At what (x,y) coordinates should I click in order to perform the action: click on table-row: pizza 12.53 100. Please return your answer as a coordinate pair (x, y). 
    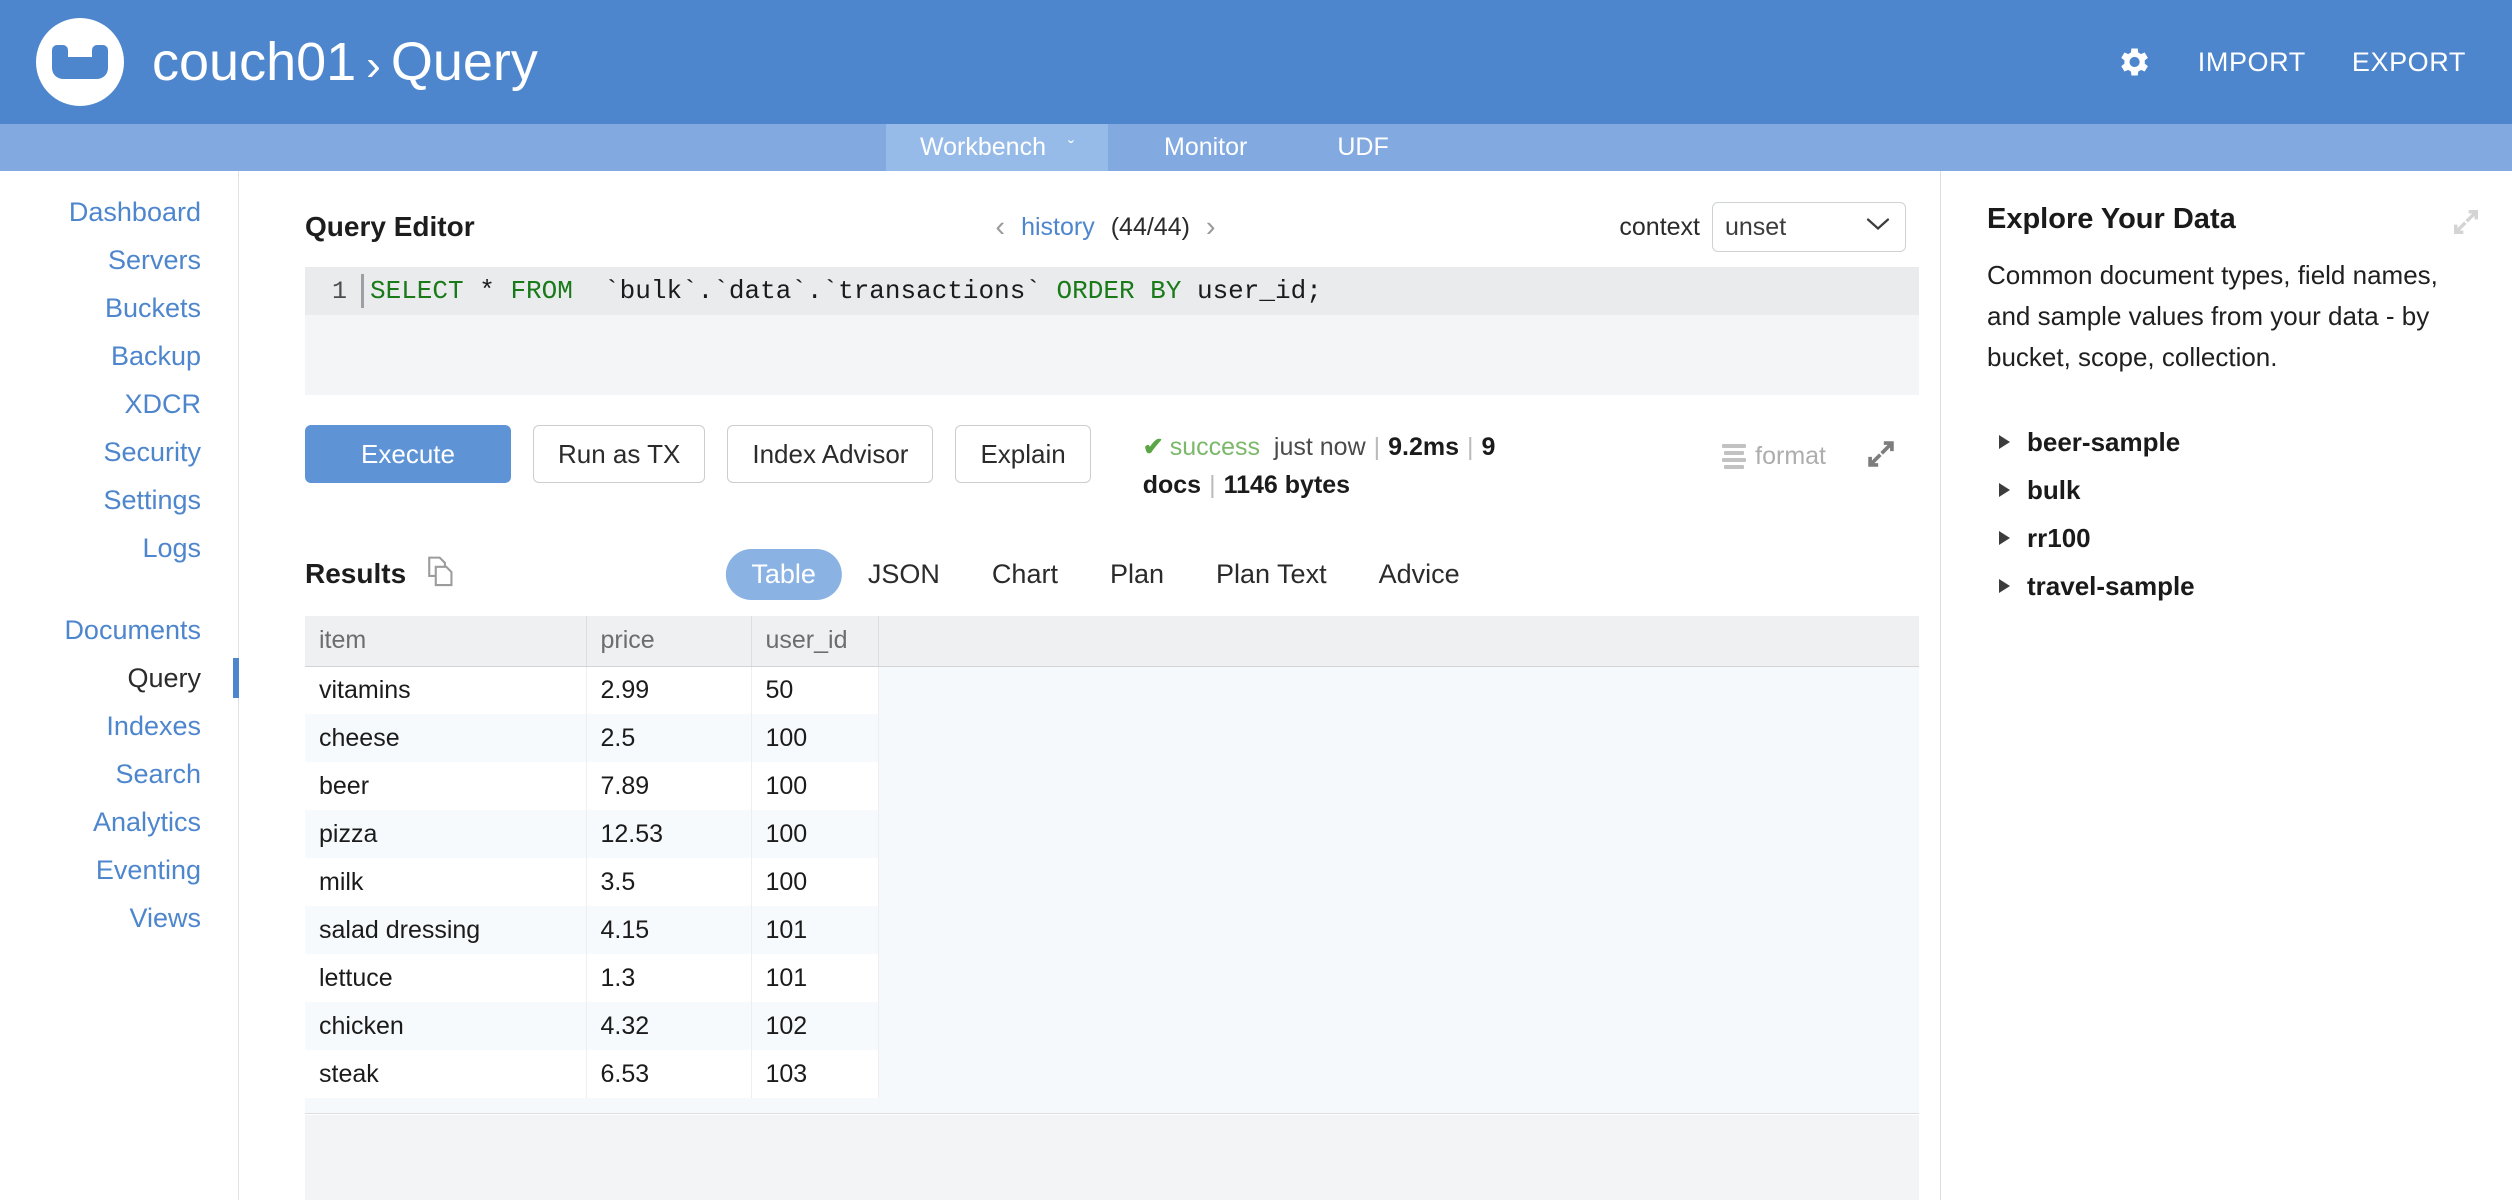
    Looking at the image, I should click on (592, 834).